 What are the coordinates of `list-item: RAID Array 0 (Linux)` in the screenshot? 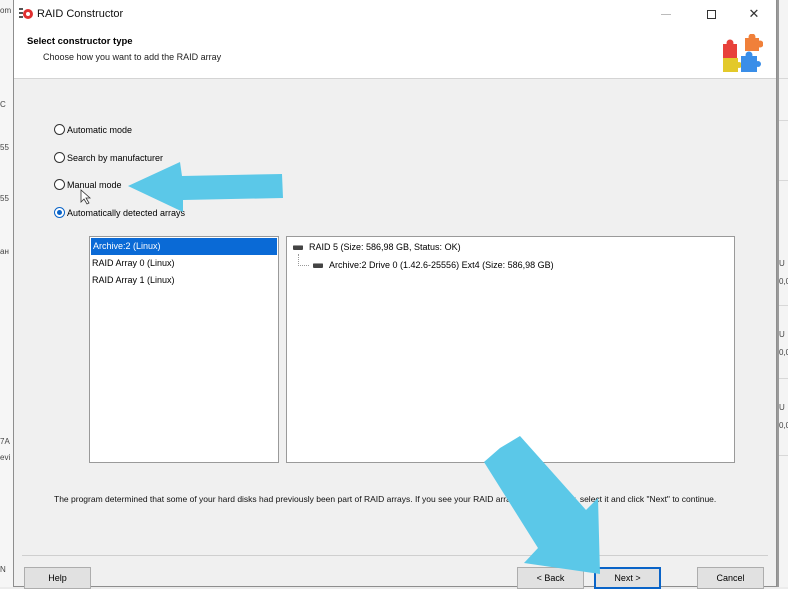 It's located at (184, 263).